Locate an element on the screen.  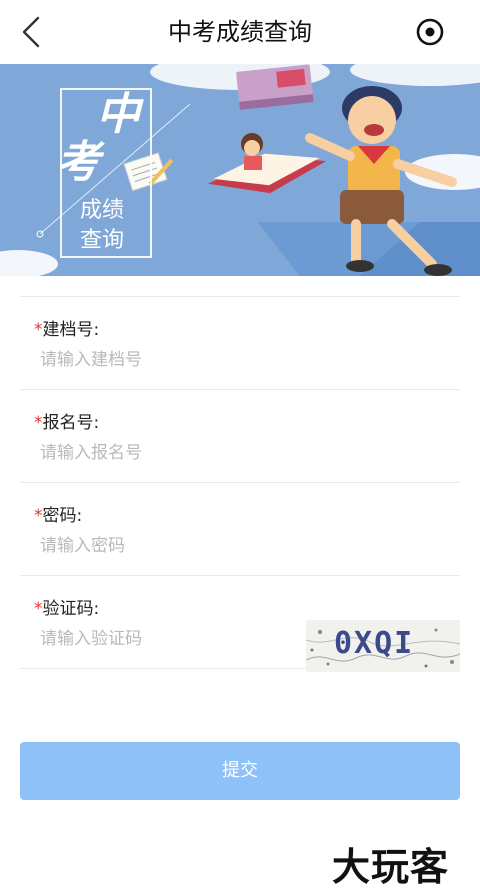
nav-bar: 中考成绩查询 is located at coordinates (240, 32).